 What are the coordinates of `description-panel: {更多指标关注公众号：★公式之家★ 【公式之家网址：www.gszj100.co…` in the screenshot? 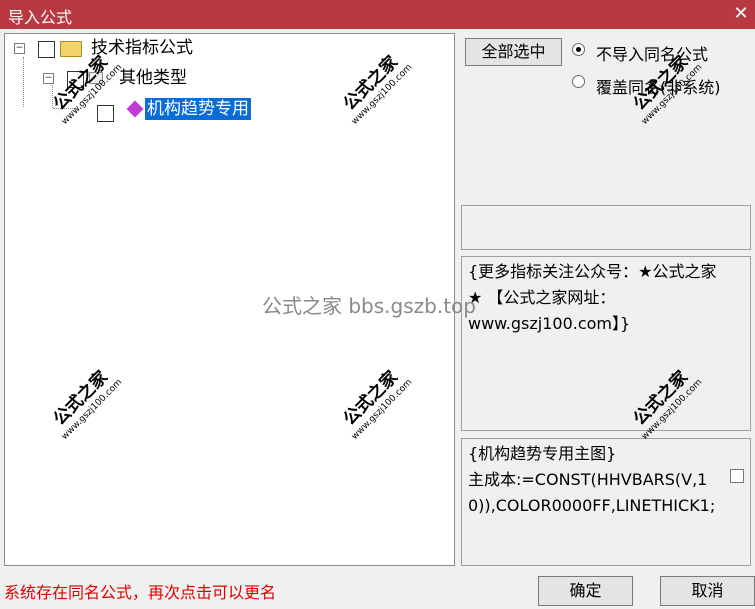 It's located at (606, 343).